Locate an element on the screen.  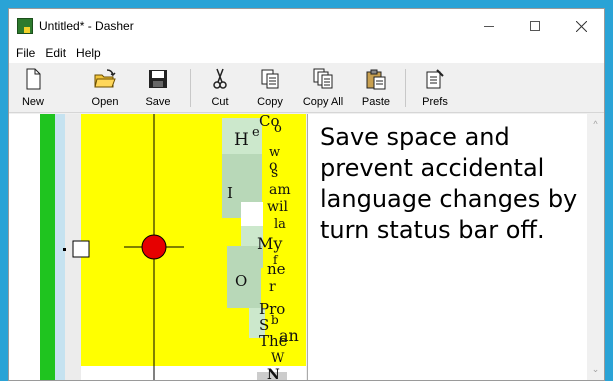
copy-all-button: Copy All is located at coordinates (323, 87).